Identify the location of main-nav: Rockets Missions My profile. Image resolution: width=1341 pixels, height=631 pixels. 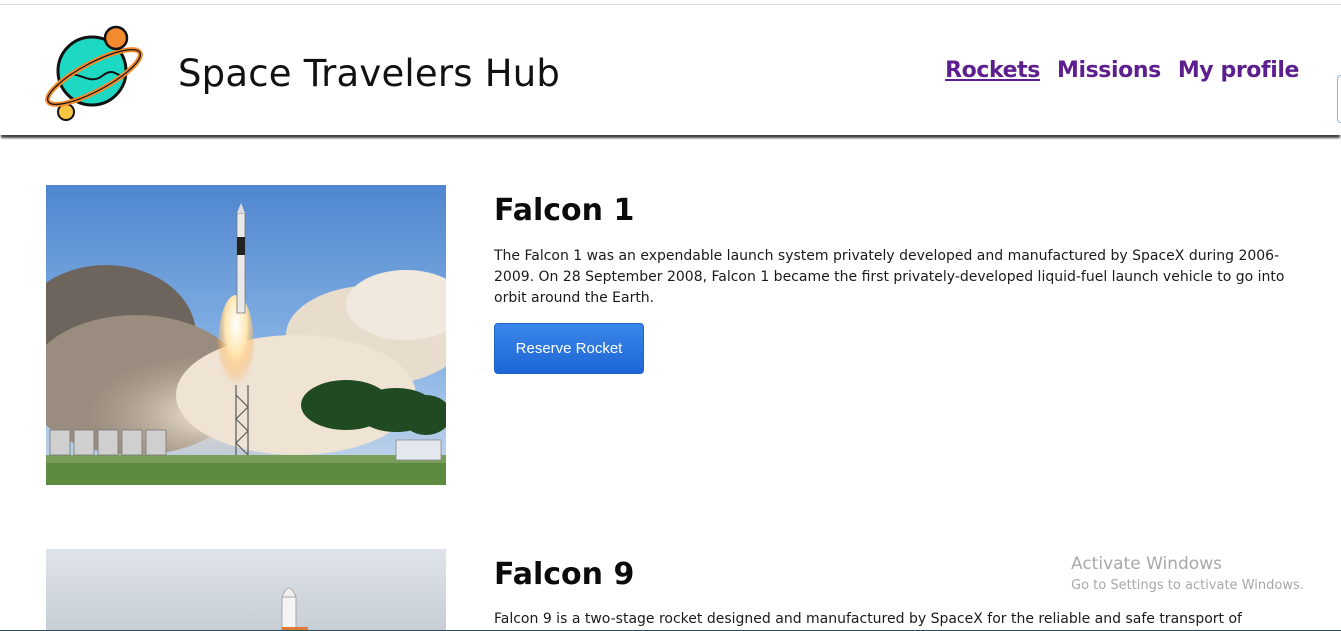
(1122, 70).